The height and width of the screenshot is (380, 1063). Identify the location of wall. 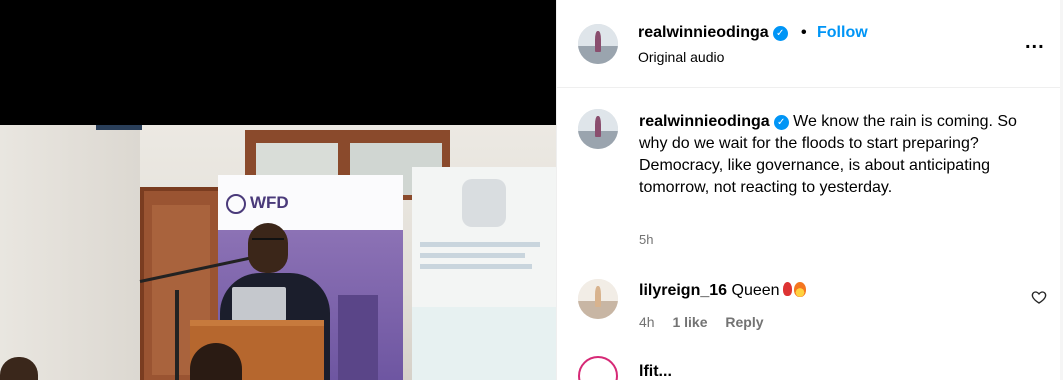
(70, 252).